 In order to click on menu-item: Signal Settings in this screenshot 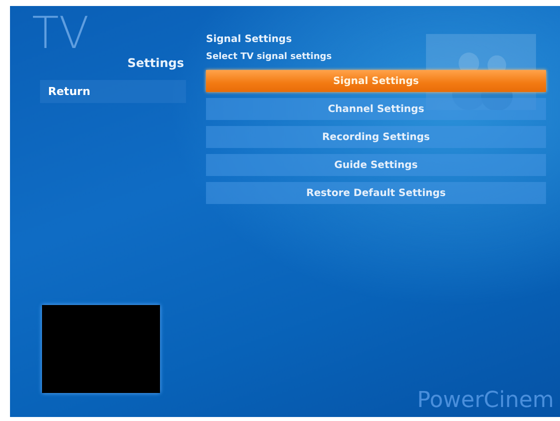, I will do `click(376, 81)`.